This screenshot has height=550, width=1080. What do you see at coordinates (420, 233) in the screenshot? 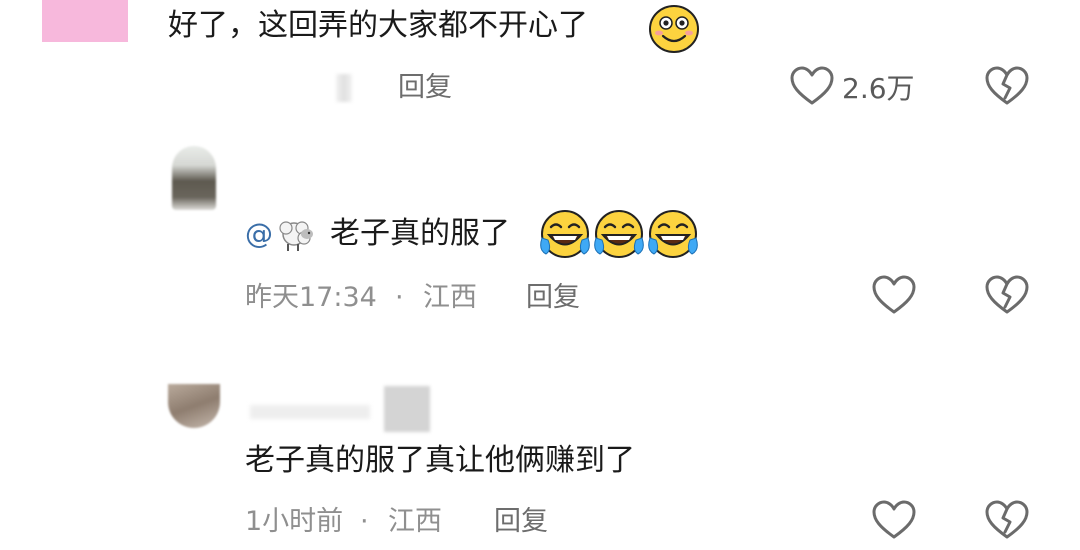
I see `comment-text: 老子真的服了` at bounding box center [420, 233].